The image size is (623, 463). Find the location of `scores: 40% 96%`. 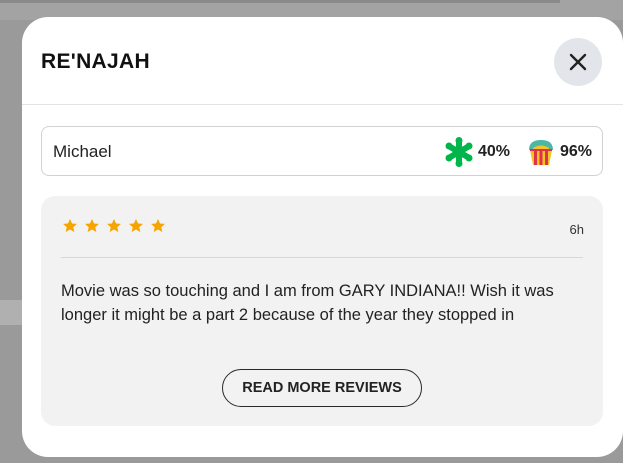

scores: 40% 96% is located at coordinates (518, 152).